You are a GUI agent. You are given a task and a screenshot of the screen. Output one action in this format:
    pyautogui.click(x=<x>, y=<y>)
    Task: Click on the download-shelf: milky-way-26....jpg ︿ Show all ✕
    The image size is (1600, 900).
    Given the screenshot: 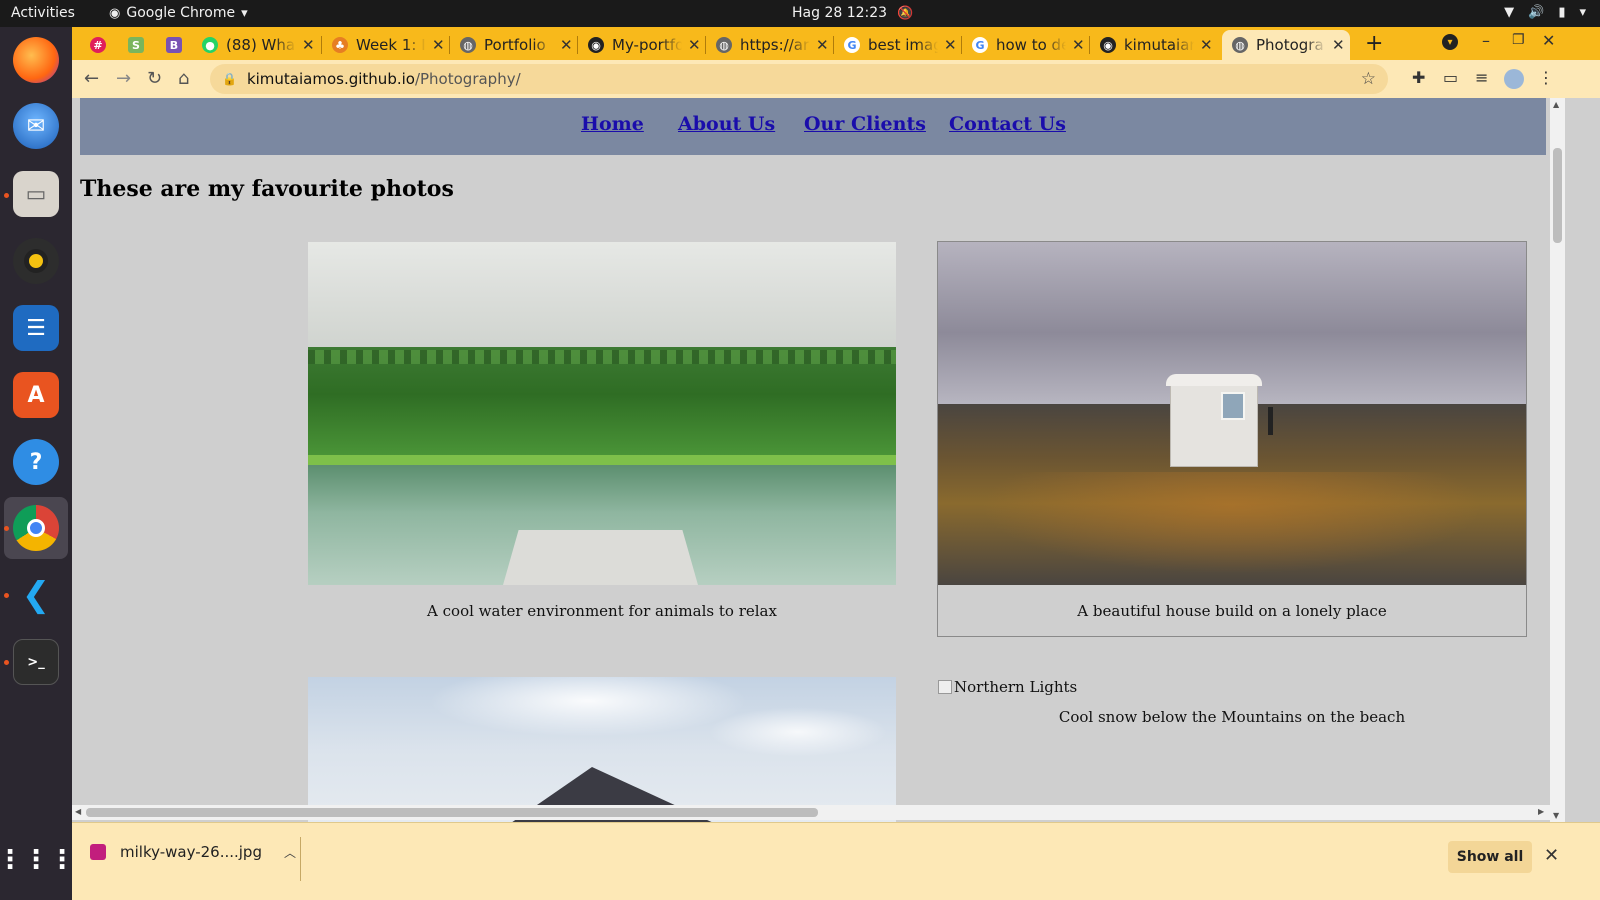 What is the action you would take?
    pyautogui.click(x=836, y=861)
    